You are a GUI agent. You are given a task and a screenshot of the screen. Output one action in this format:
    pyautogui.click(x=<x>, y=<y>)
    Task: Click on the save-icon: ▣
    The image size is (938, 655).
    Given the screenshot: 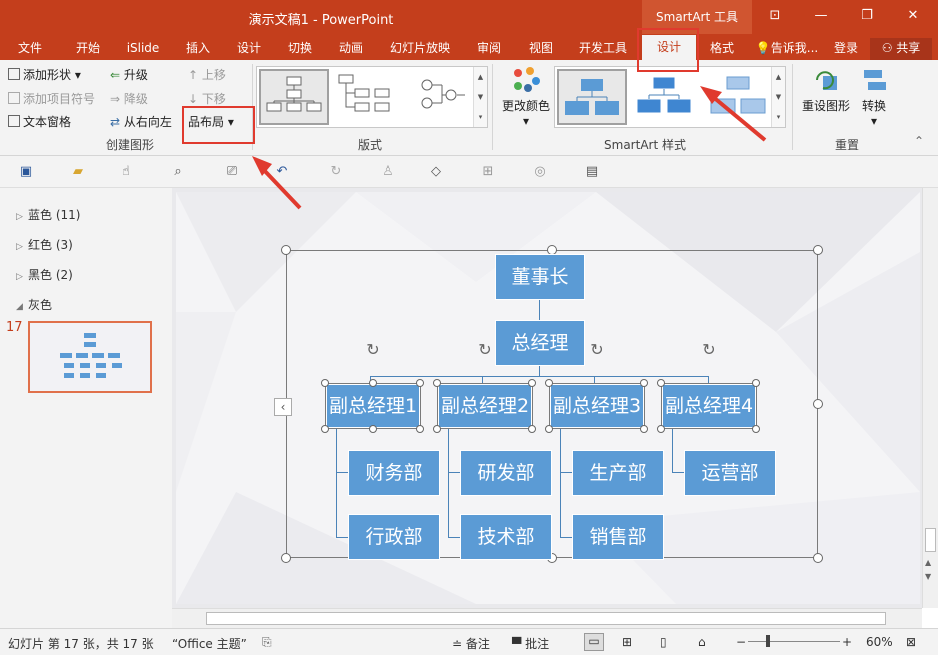 What is the action you would take?
    pyautogui.click(x=26, y=172)
    